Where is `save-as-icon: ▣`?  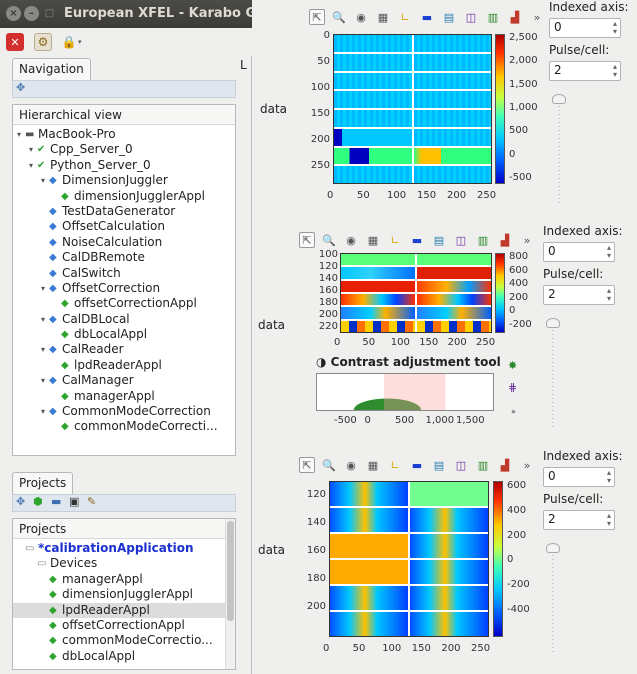 save-as-icon: ▣ is located at coordinates (74, 501).